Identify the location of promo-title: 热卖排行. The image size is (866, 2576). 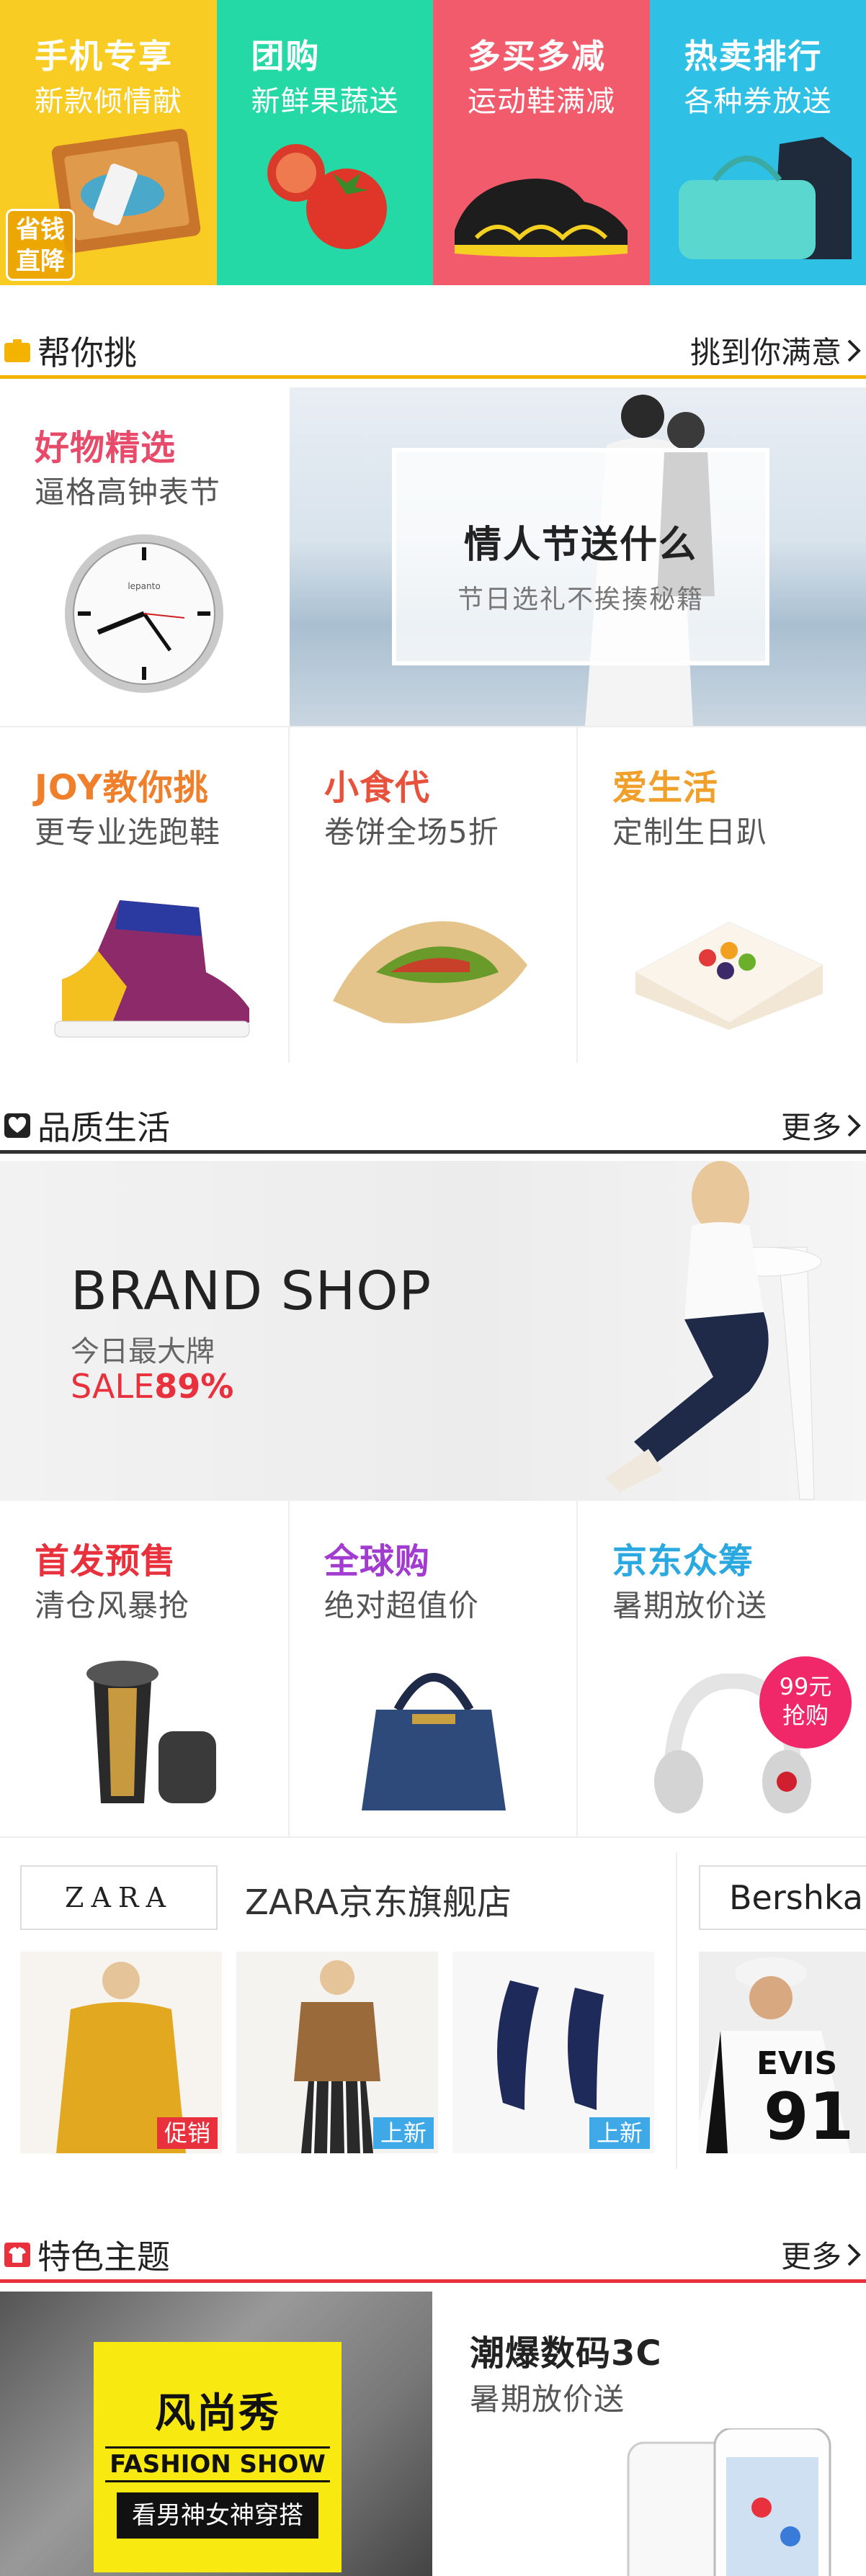
(754, 56).